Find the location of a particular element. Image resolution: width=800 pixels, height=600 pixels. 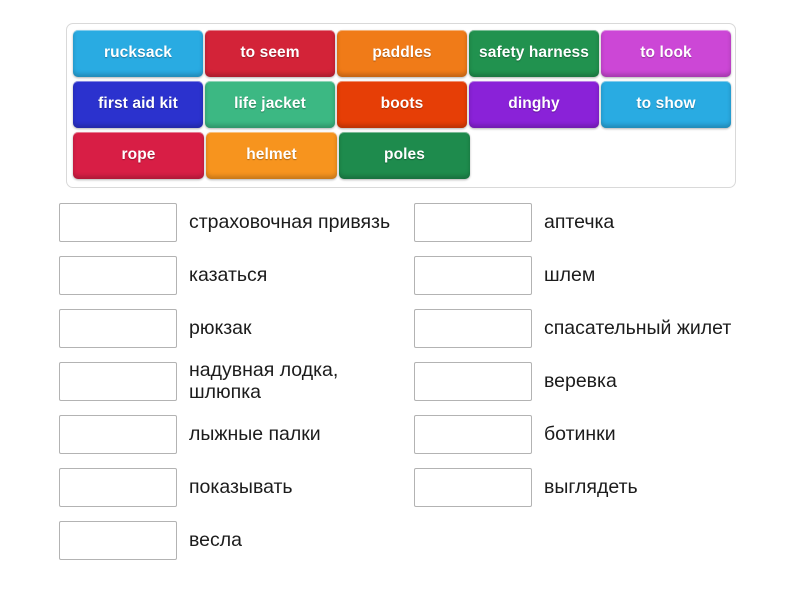

answer-row: веревка is located at coordinates (584, 381).